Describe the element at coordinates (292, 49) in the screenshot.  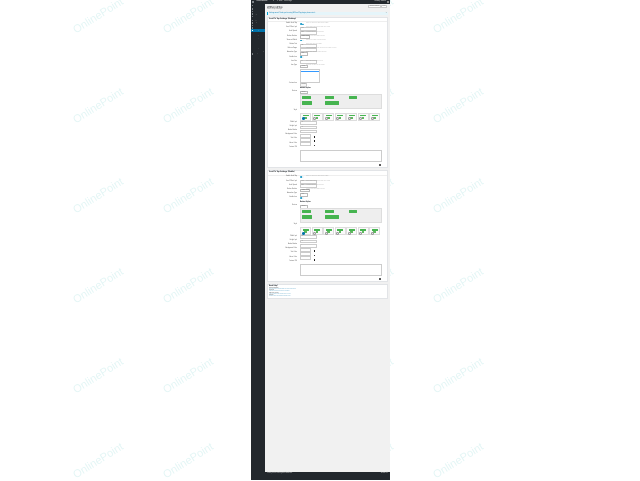
I see `setting-label: Hide on Pages` at that location.